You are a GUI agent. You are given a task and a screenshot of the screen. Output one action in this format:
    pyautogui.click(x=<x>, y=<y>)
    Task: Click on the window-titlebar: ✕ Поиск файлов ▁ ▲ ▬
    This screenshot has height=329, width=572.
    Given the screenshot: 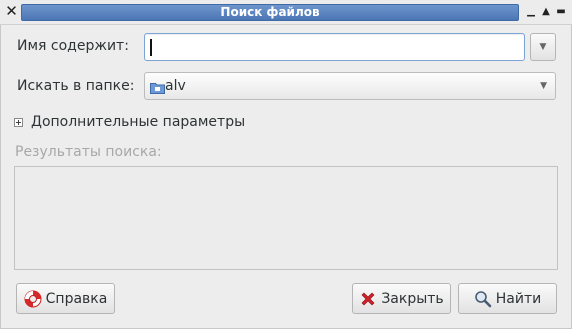 What is the action you would take?
    pyautogui.click(x=286, y=12)
    